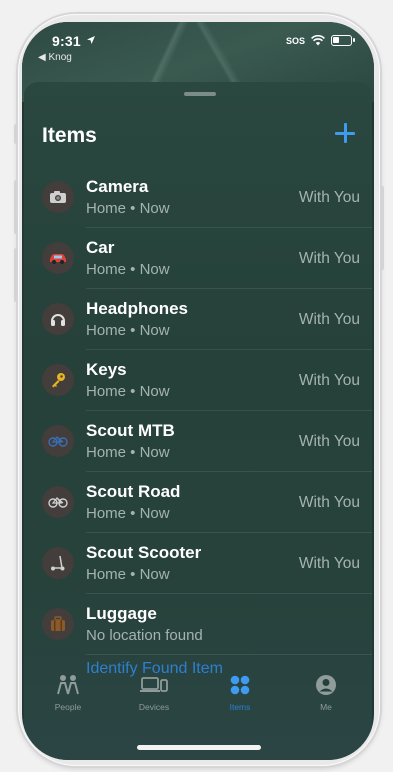 The image size is (393, 772). I want to click on tab-people: People, so click(68, 693).